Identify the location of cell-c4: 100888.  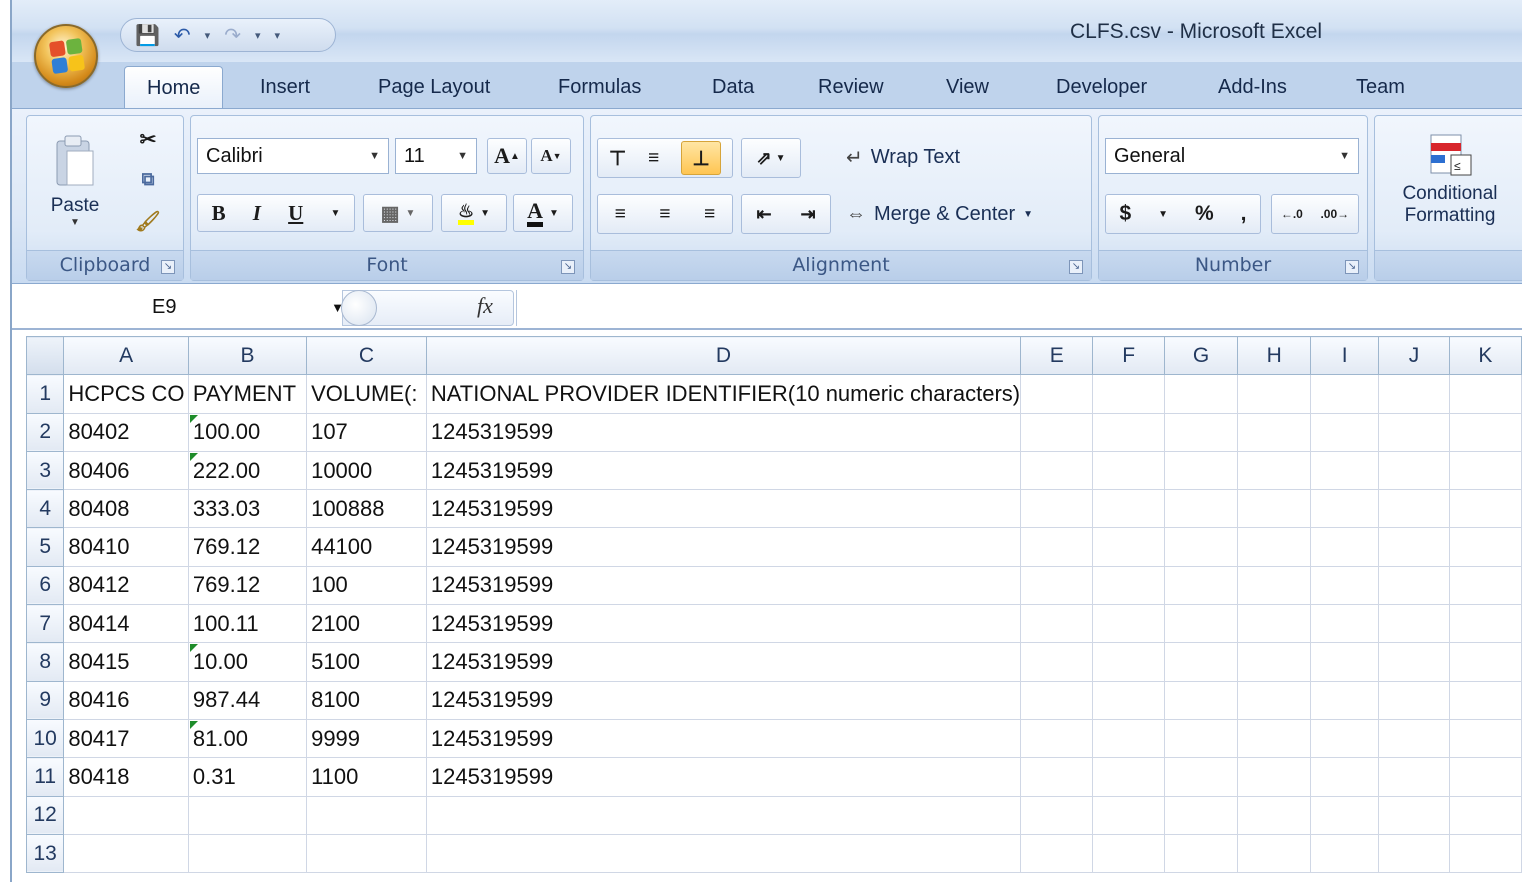
(366, 509).